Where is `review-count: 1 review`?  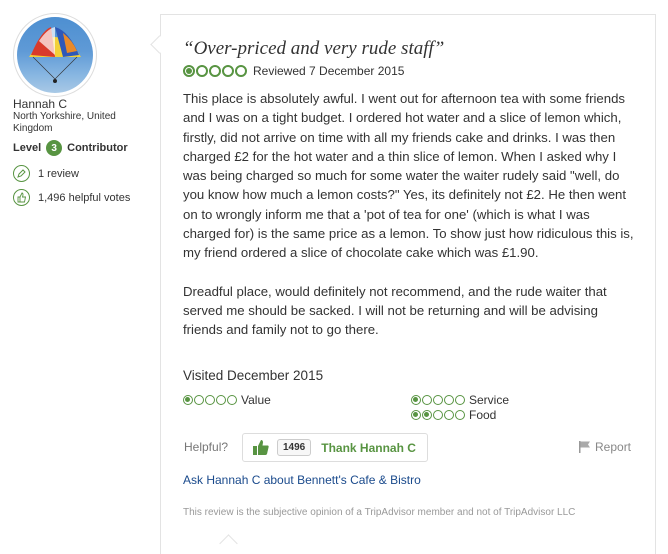 review-count: 1 review is located at coordinates (58, 173).